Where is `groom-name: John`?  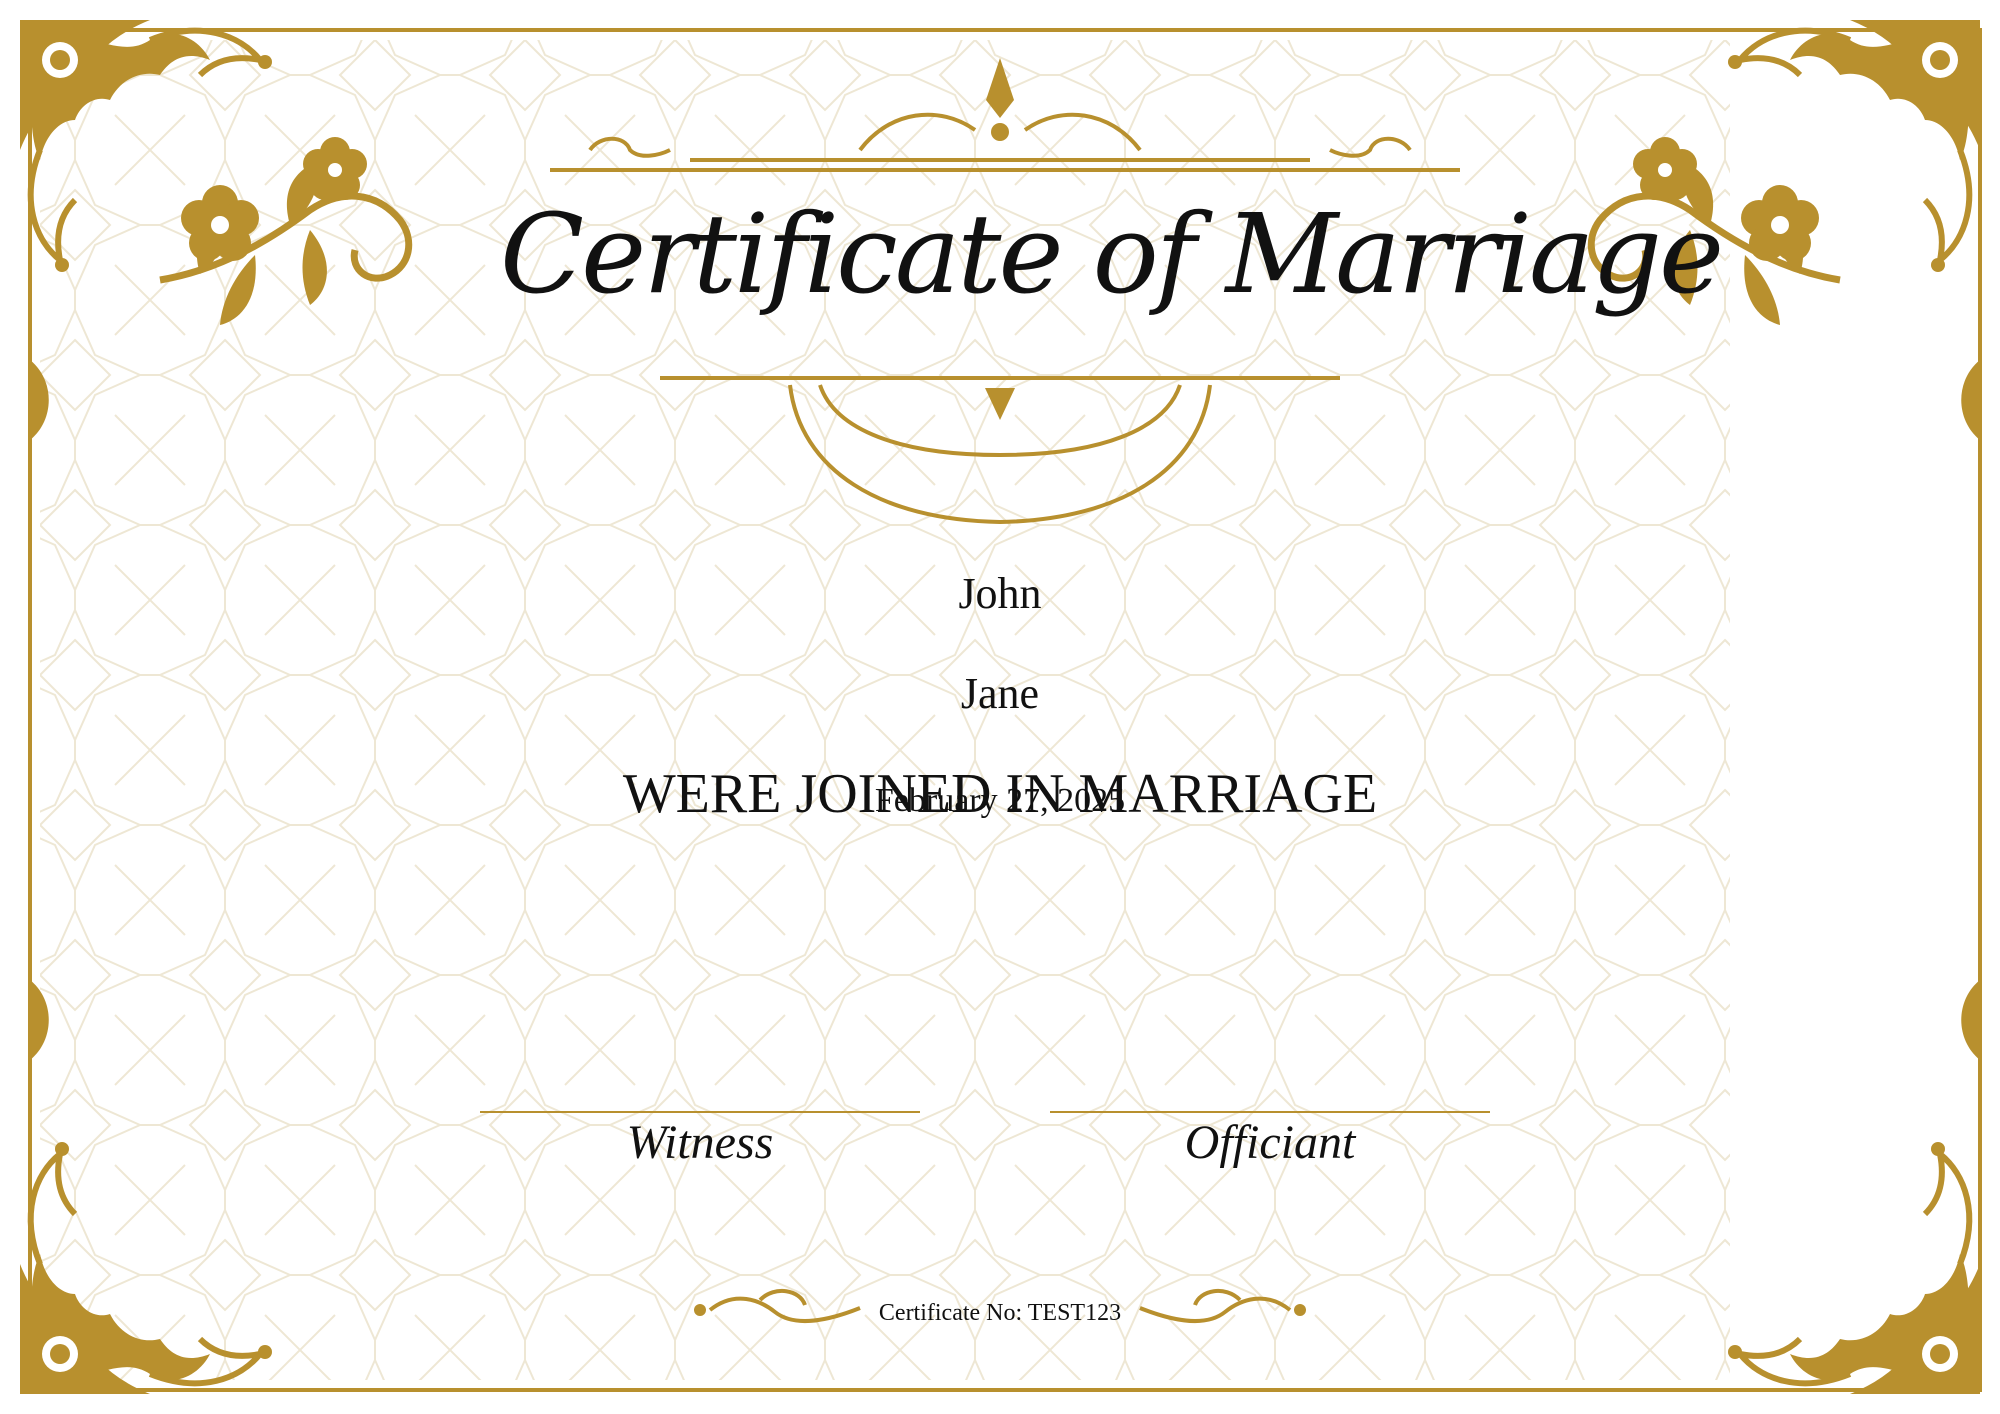 groom-name: John is located at coordinates (1000, 593).